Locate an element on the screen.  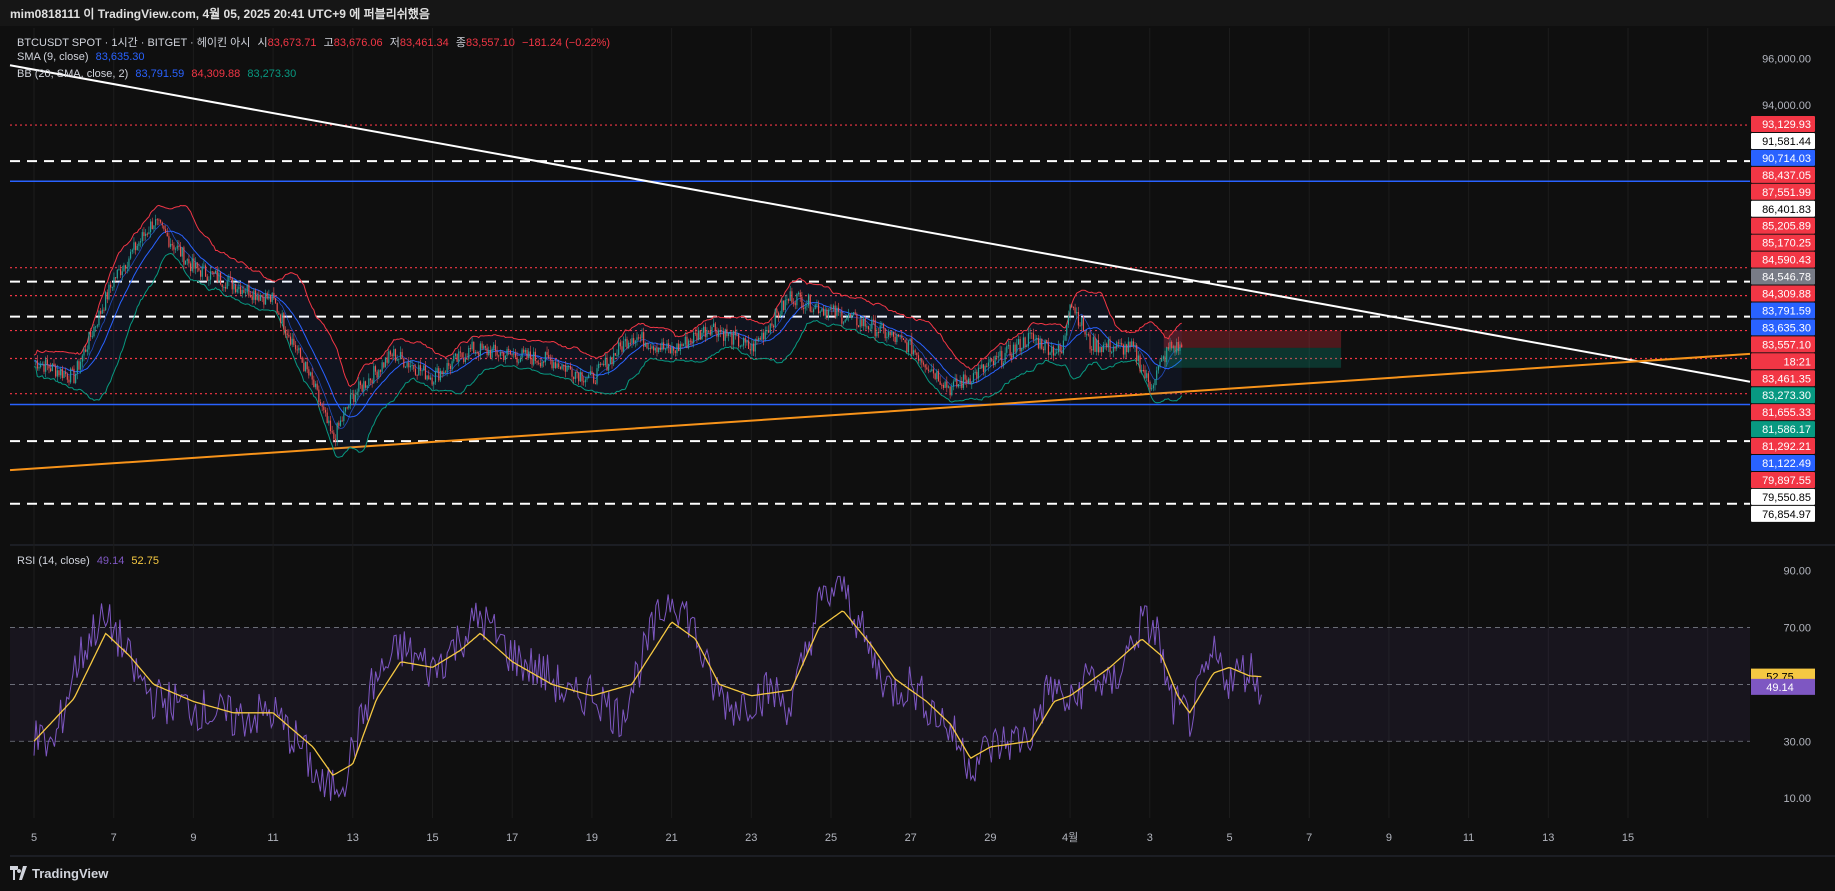
time-axis-tick: 9 is located at coordinates (1389, 838).